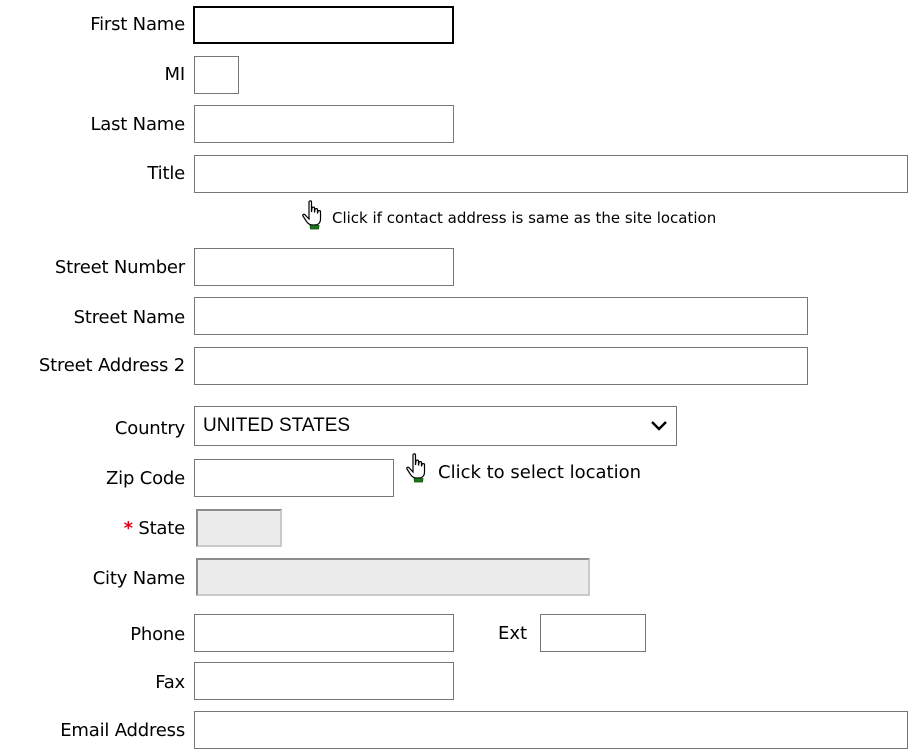 This screenshot has width=913, height=750. Describe the element at coordinates (128, 528) in the screenshot. I see `required-marker: *` at that location.